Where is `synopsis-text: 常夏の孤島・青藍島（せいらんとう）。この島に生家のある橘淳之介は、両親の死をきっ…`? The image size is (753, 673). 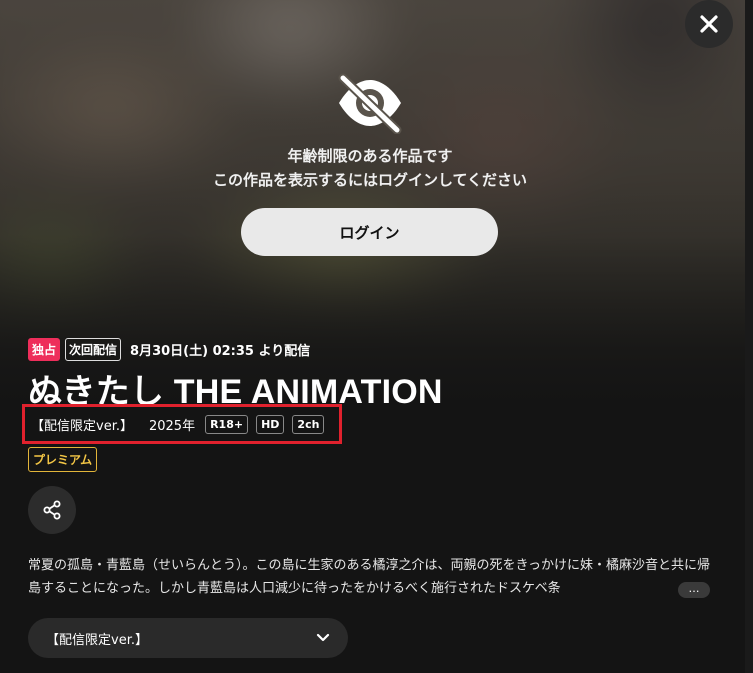
synopsis-text: 常夏の孤島・青藍島（せいらんとう）。この島に生家のある橘淳之介は、両親の死をきっ… is located at coordinates (369, 577).